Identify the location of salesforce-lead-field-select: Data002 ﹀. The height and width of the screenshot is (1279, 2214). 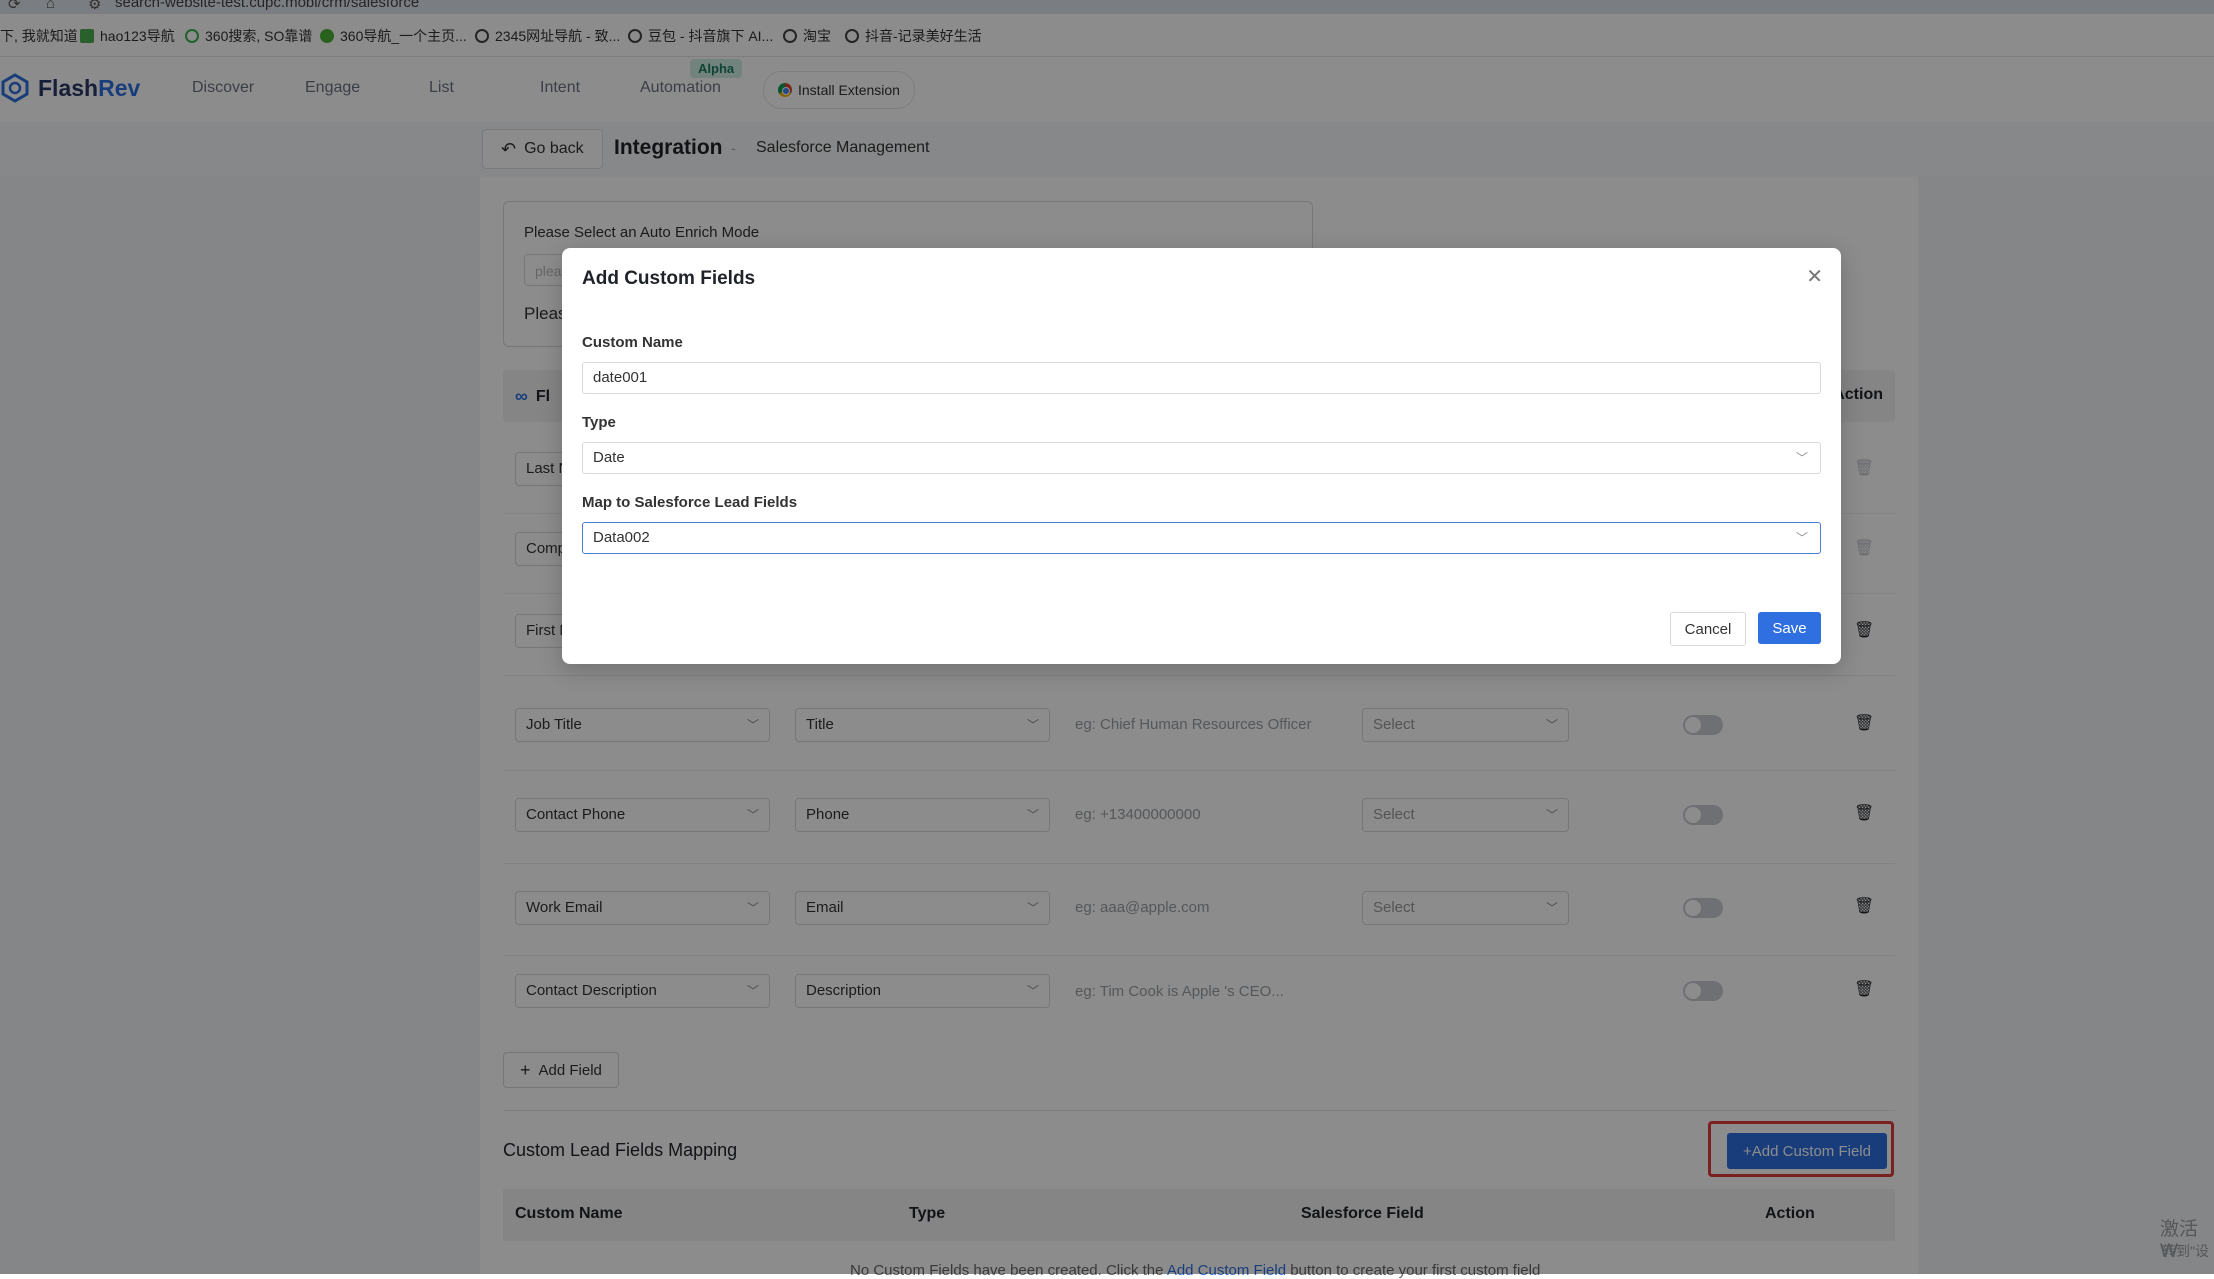
(1201, 538).